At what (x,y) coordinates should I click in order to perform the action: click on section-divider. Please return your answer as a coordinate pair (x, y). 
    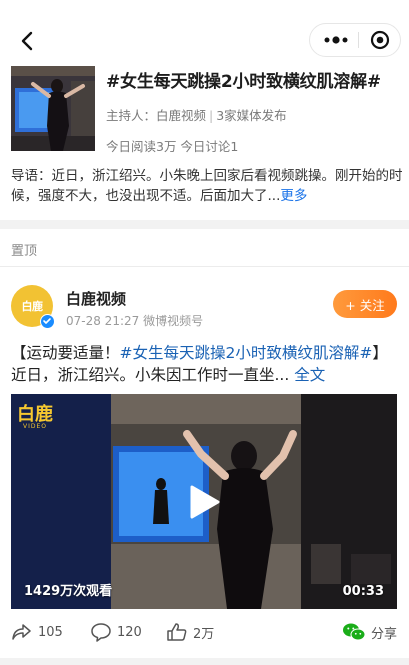
    Looking at the image, I should click on (204, 224).